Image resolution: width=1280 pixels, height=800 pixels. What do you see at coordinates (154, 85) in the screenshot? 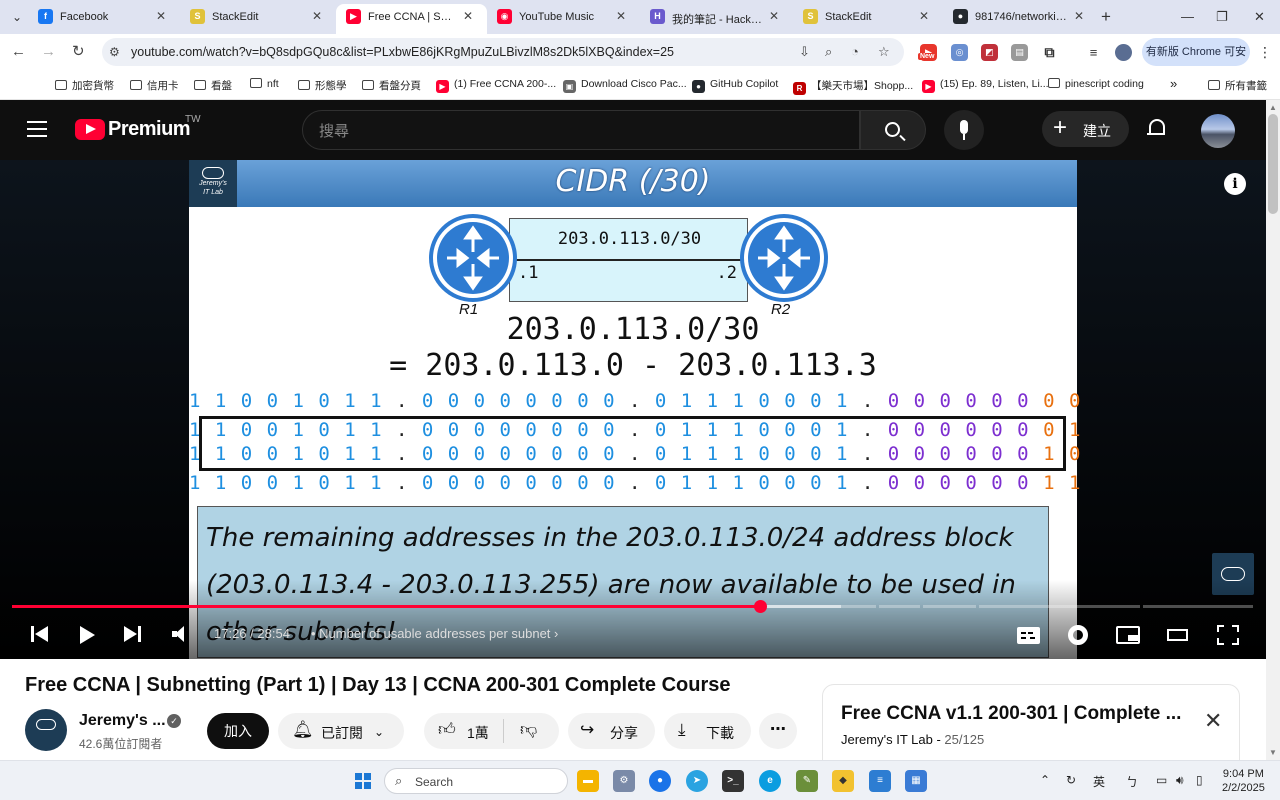
I see `bookmark-item: 信用卡` at bounding box center [154, 85].